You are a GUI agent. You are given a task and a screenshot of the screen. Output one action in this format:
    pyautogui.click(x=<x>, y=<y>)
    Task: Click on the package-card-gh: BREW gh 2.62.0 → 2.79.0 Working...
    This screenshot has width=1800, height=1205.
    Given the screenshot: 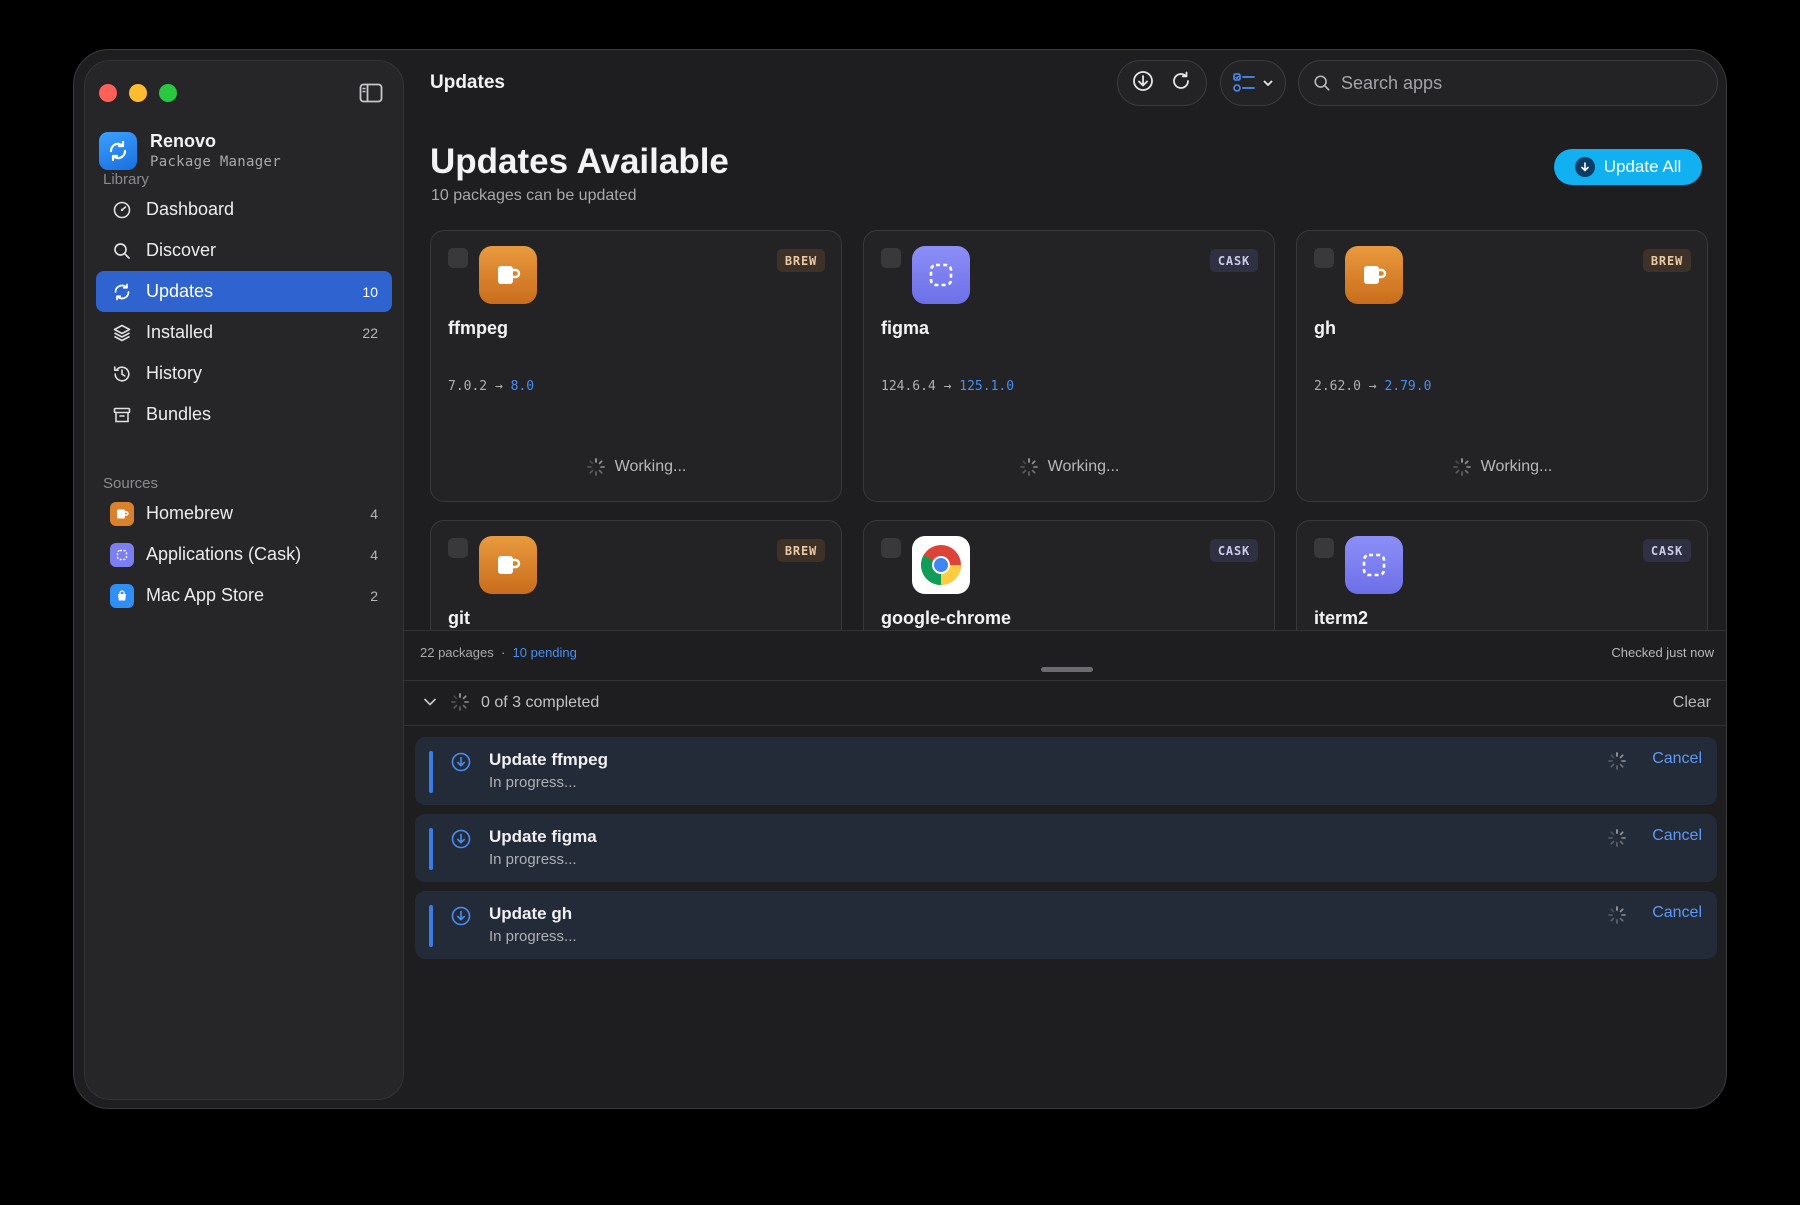 What is the action you would take?
    pyautogui.click(x=1502, y=366)
    